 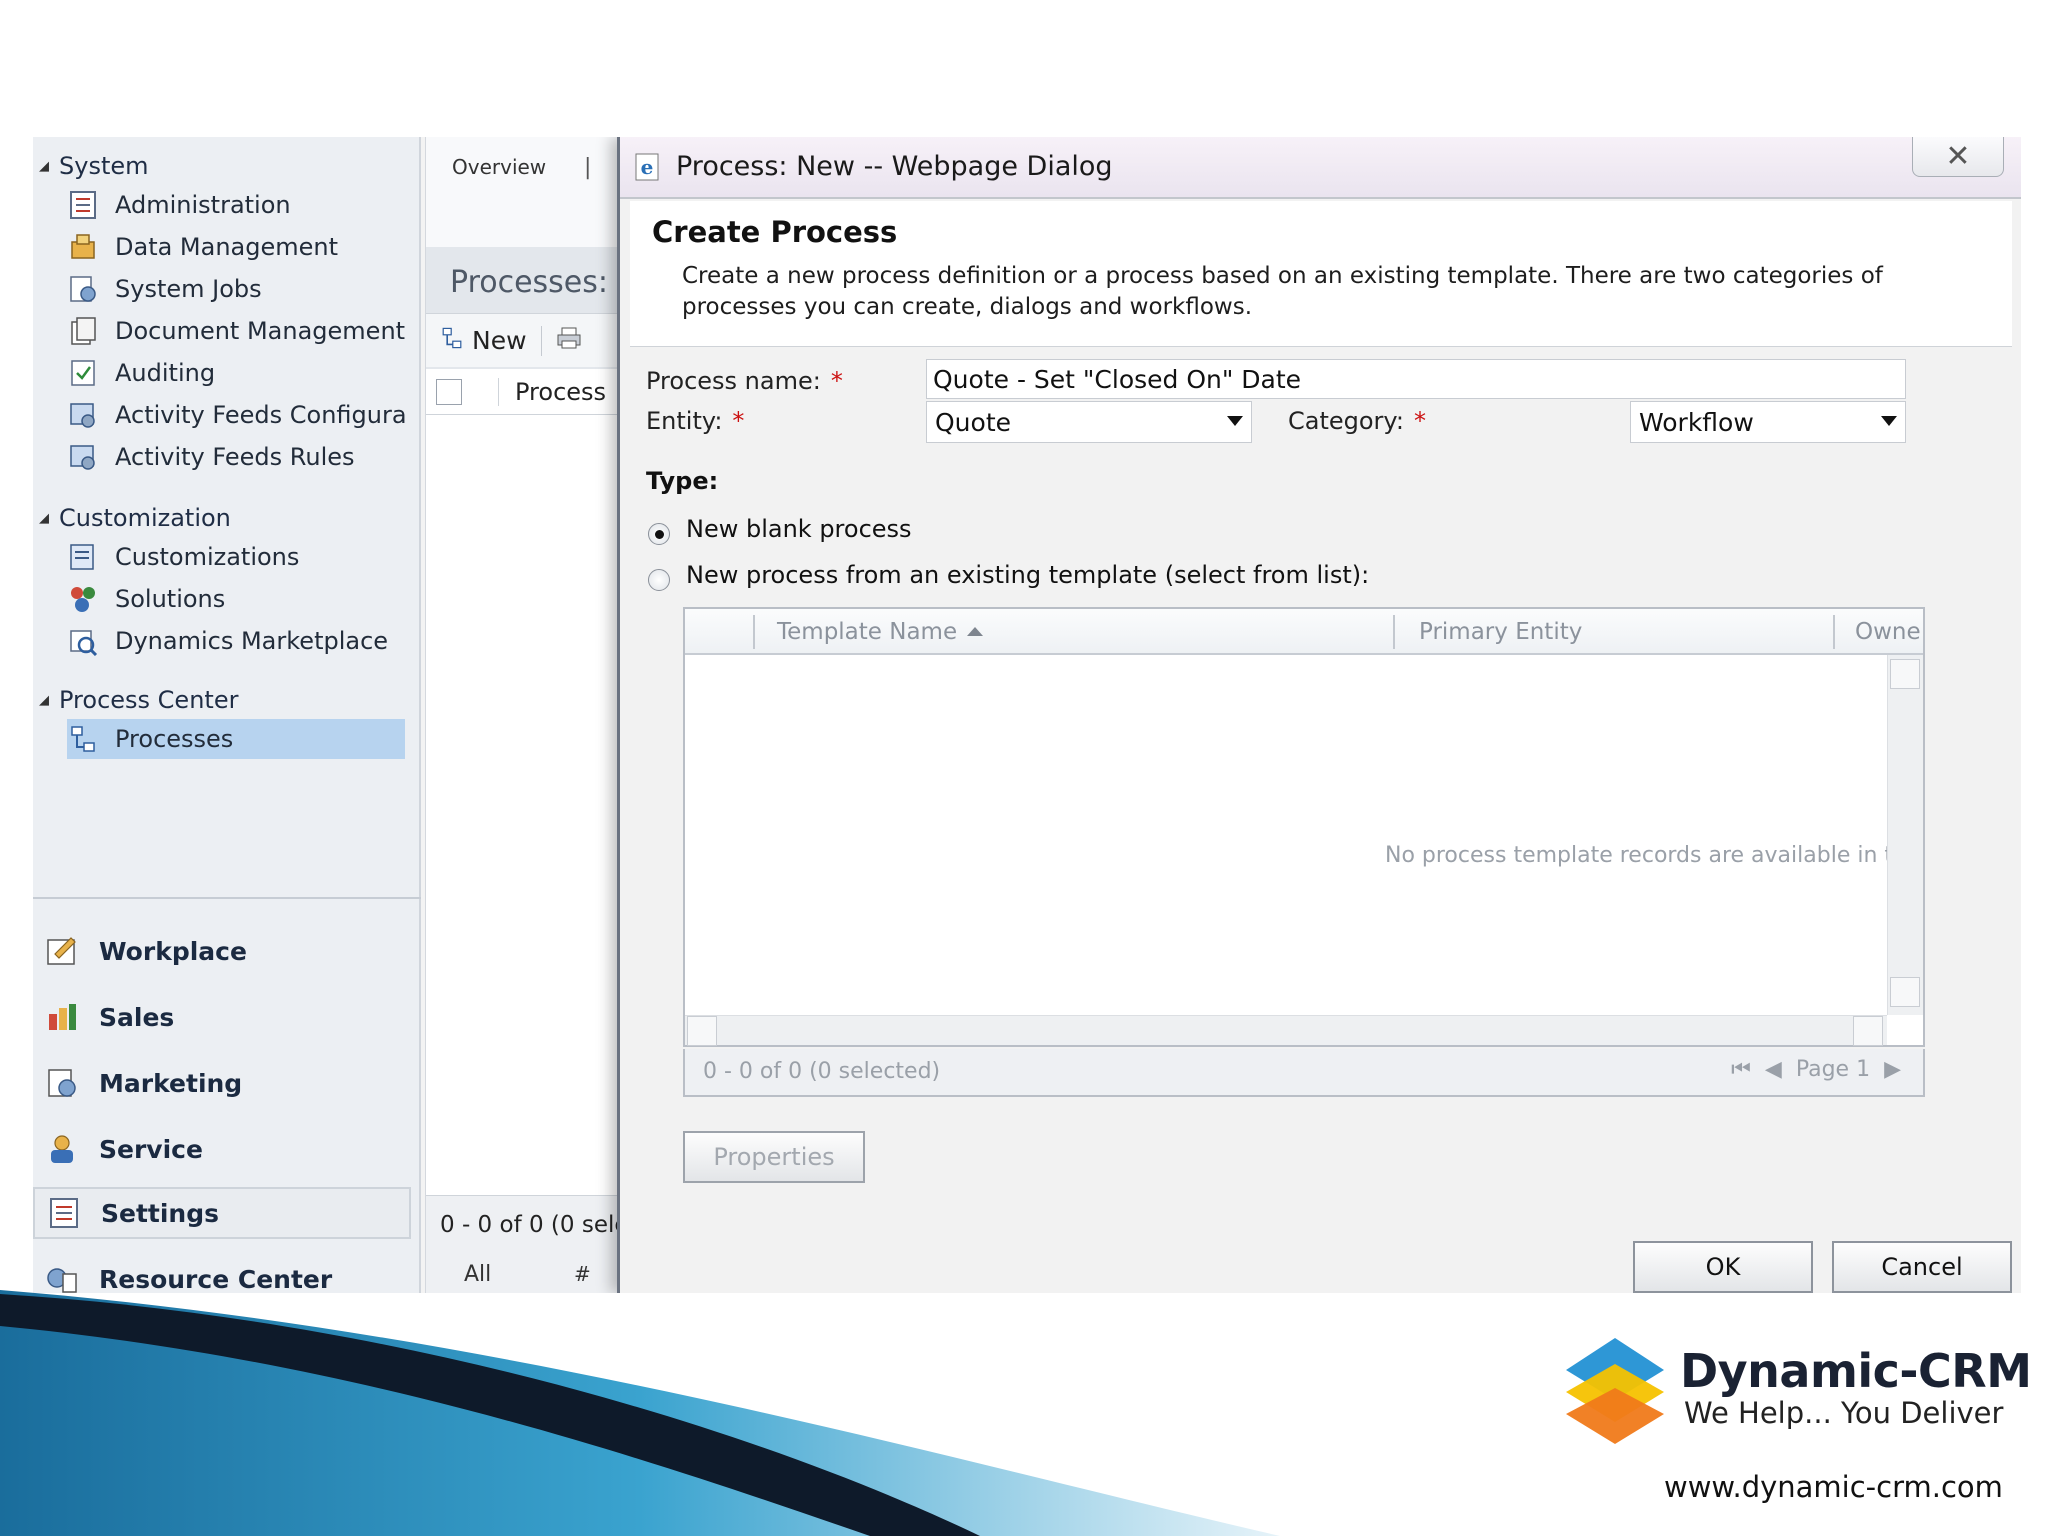 What do you see at coordinates (171, 1083) in the screenshot?
I see `workspace-label: Marketing` at bounding box center [171, 1083].